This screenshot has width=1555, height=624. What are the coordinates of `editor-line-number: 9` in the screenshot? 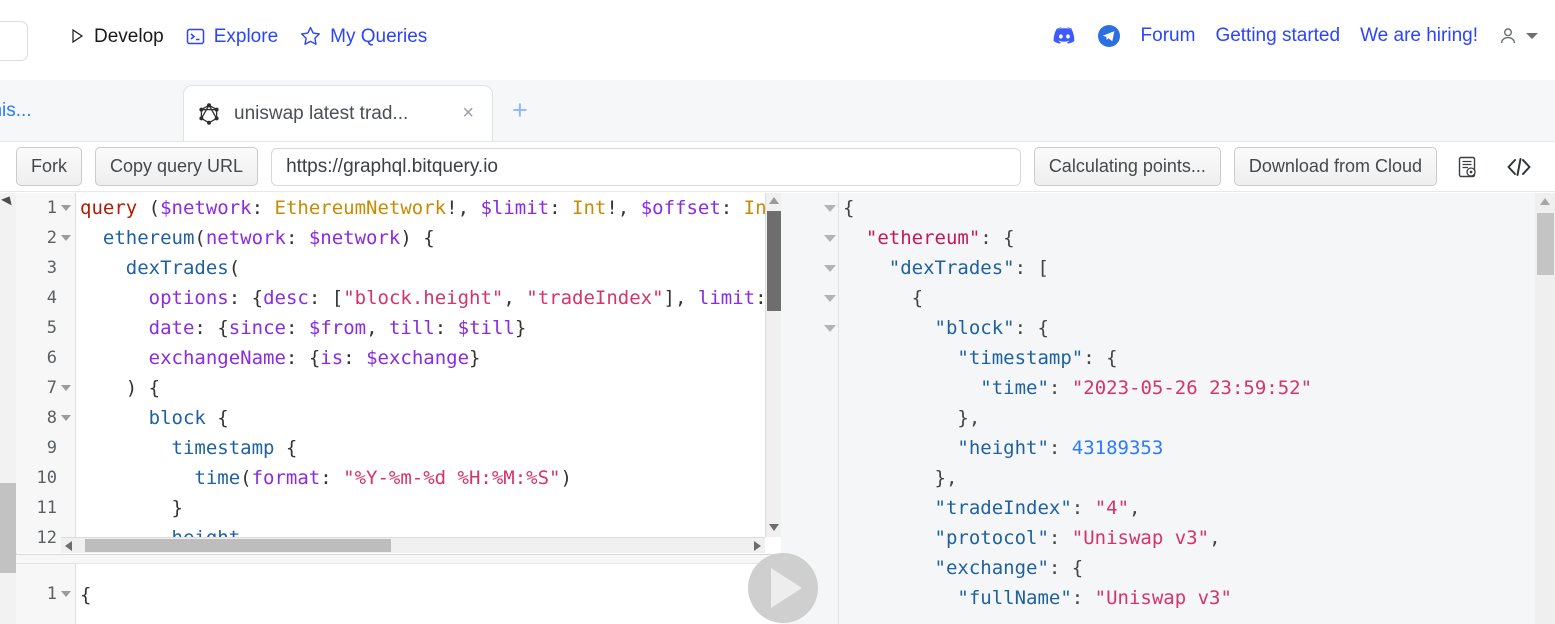 It's located at (43, 448).